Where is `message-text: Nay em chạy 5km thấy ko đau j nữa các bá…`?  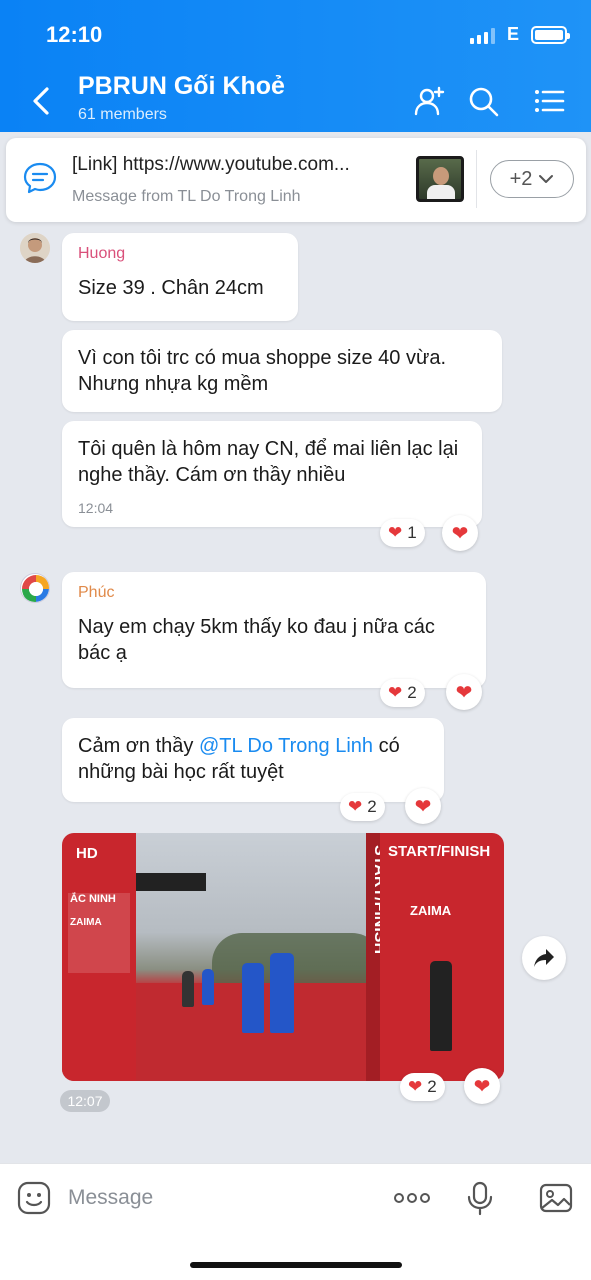 message-text: Nay em chạy 5km thấy ko đau j nữa các bá… is located at coordinates (256, 640).